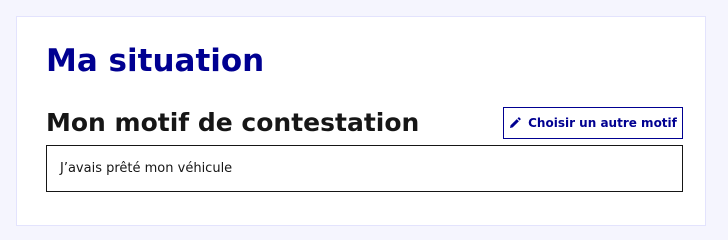 This screenshot has width=728, height=240. I want to click on page-title: Ma situation, so click(155, 61).